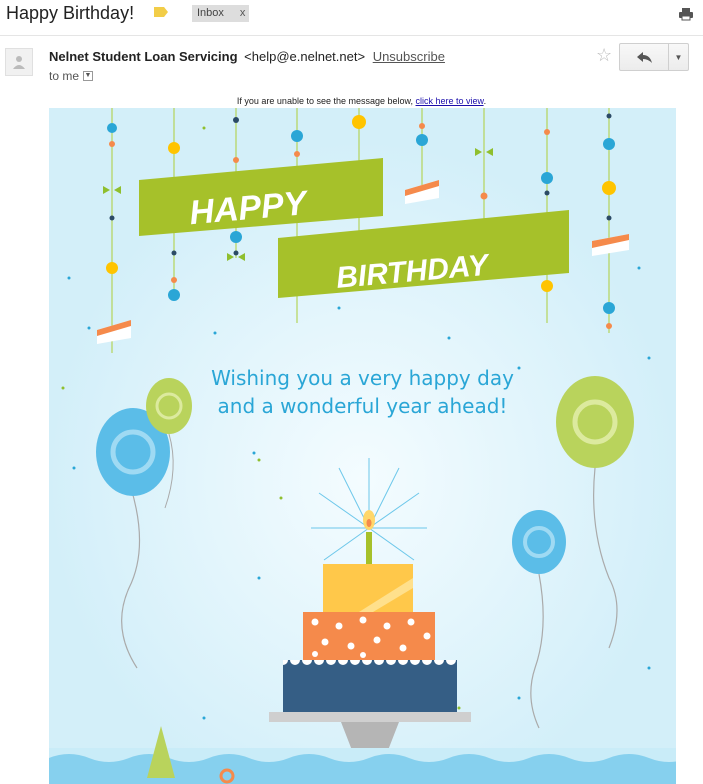 Image resolution: width=703 pixels, height=784 pixels. I want to click on inbox-label-chip: Inbox x, so click(221, 13).